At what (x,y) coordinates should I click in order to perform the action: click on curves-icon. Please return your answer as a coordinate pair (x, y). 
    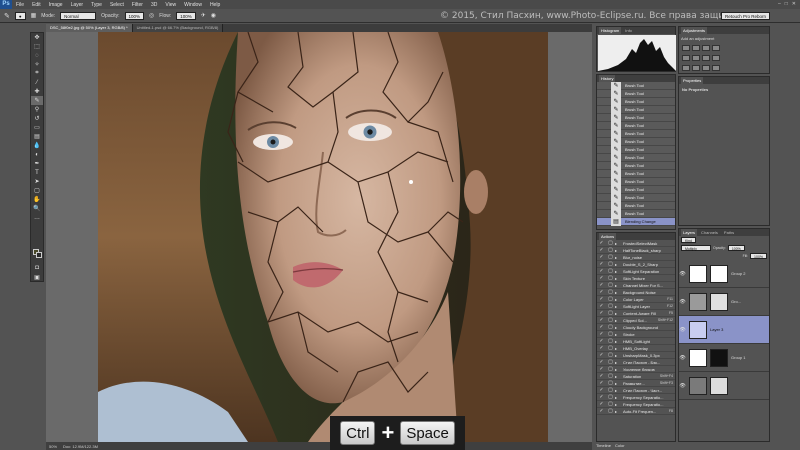
    Looking at the image, I should click on (706, 48).